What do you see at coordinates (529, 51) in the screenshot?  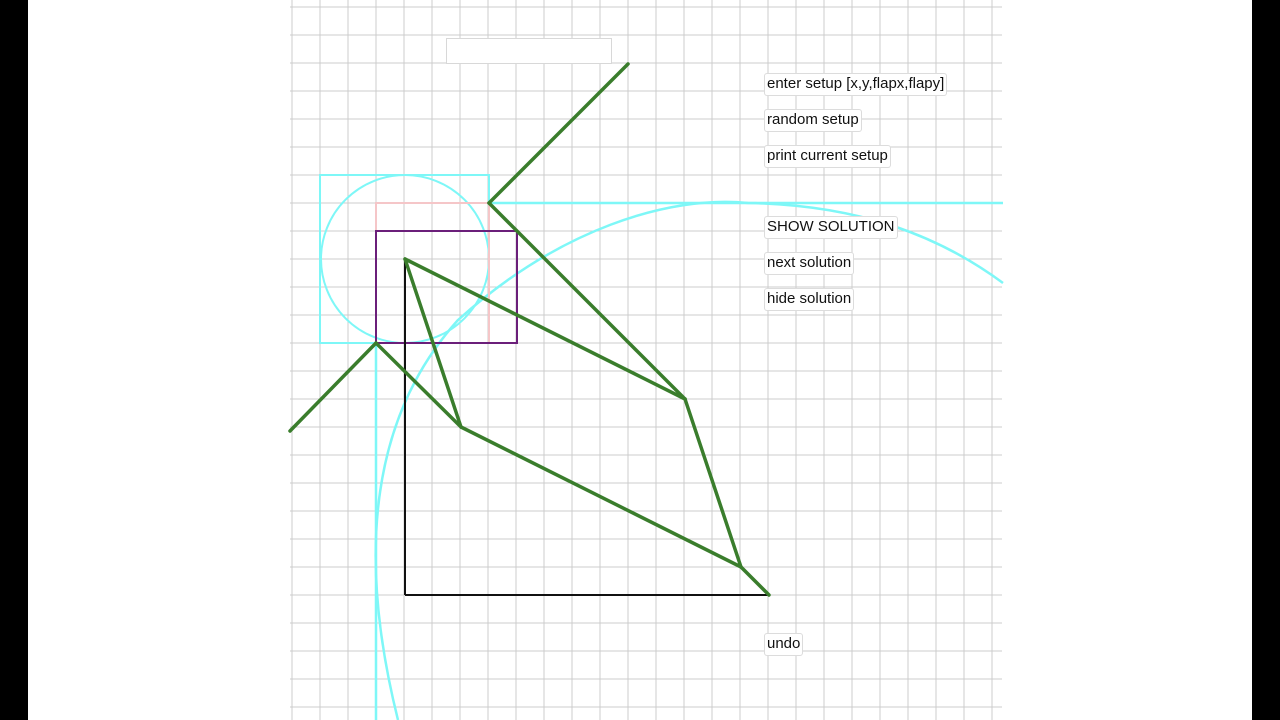 I see `setup-input` at bounding box center [529, 51].